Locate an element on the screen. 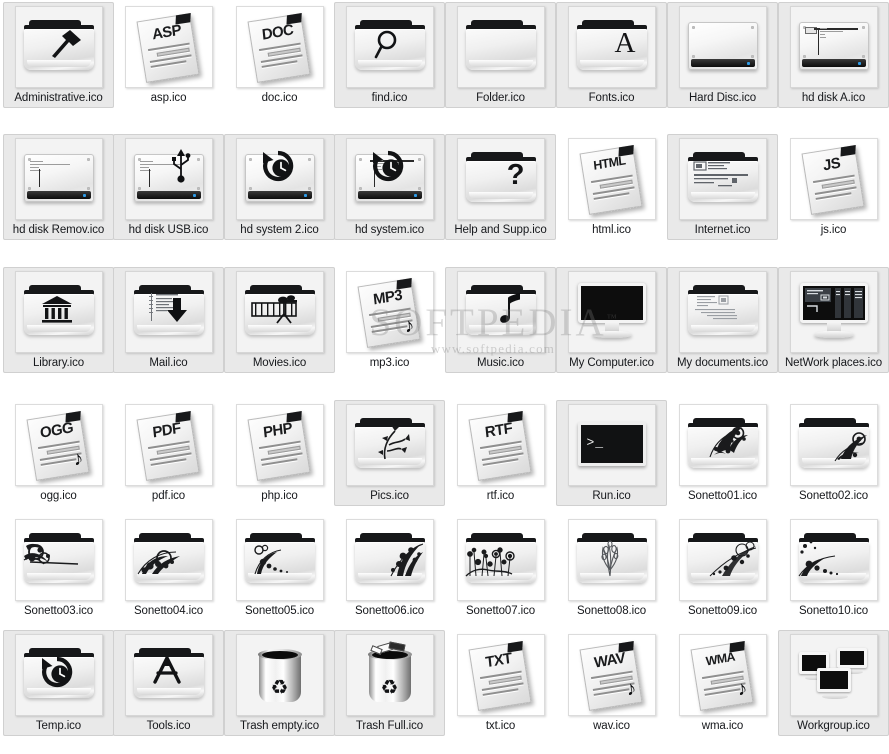 This screenshot has width=889, height=754. icon-cell: Workgroup.ico is located at coordinates (833, 683).